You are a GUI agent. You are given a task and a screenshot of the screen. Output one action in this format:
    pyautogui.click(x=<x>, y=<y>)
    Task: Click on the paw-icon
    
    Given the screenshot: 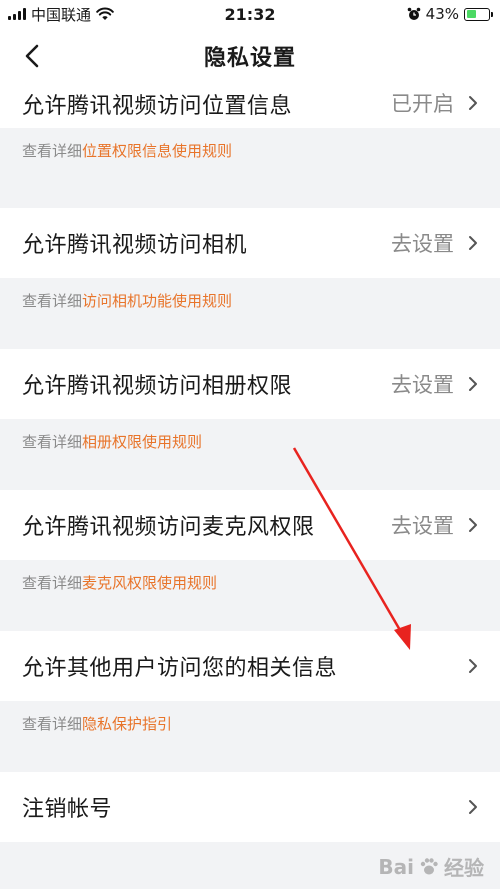 What is the action you would take?
    pyautogui.click(x=429, y=865)
    